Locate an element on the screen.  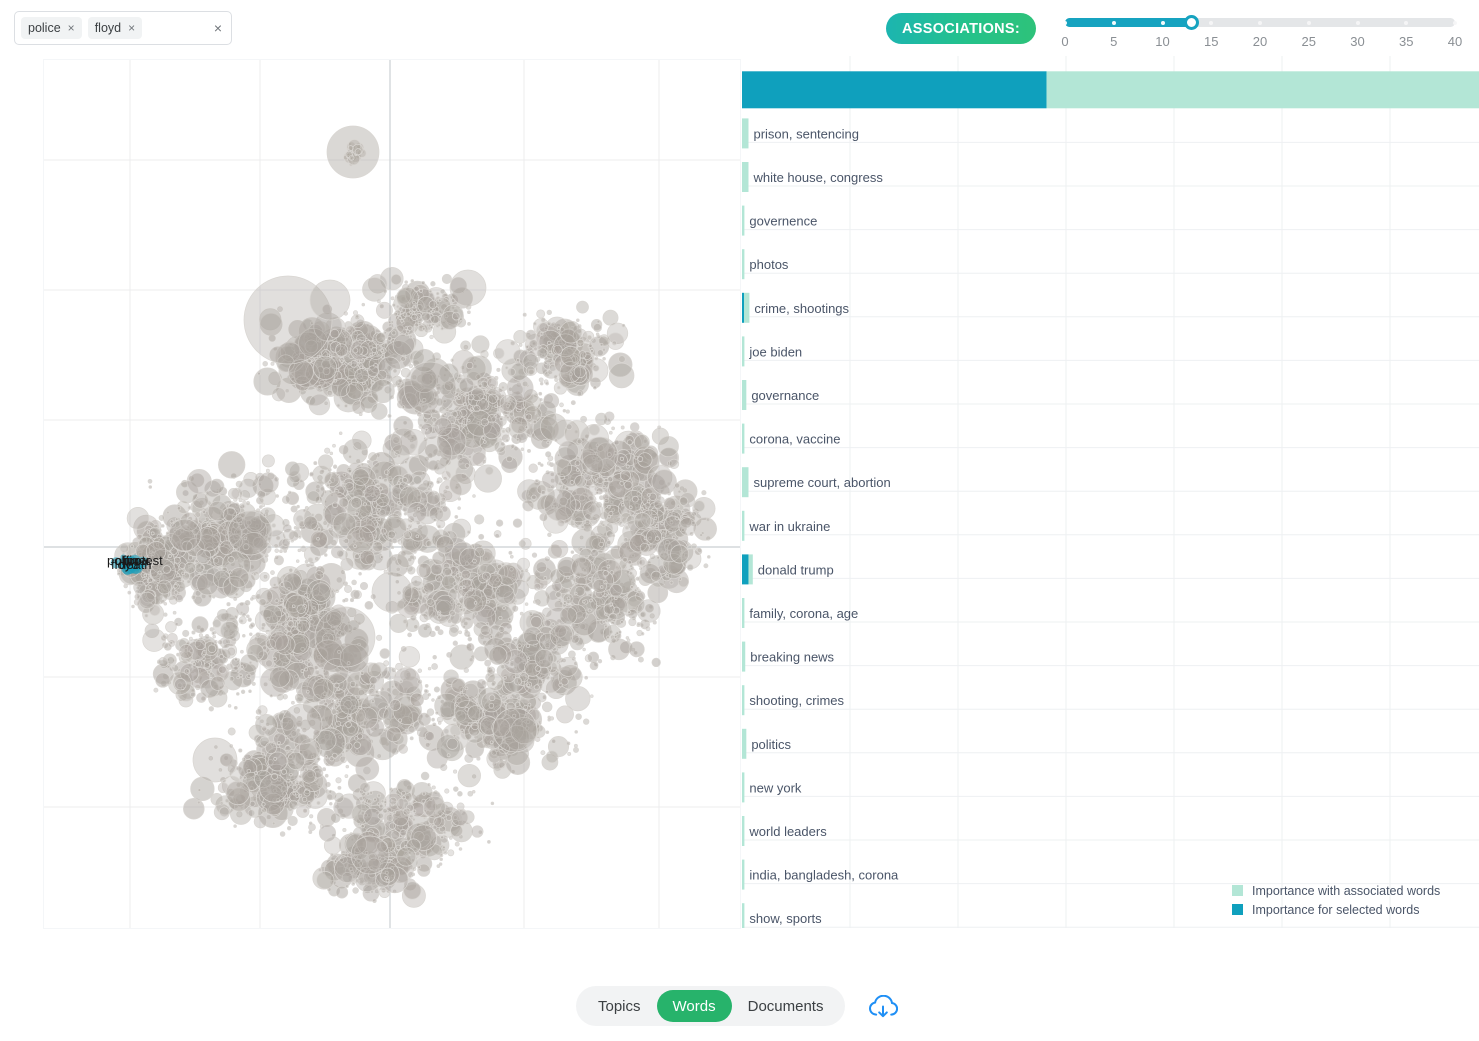
associations-slider: 0 5 10 15 20 25 30 35 40 is located at coordinates (1261, 30).